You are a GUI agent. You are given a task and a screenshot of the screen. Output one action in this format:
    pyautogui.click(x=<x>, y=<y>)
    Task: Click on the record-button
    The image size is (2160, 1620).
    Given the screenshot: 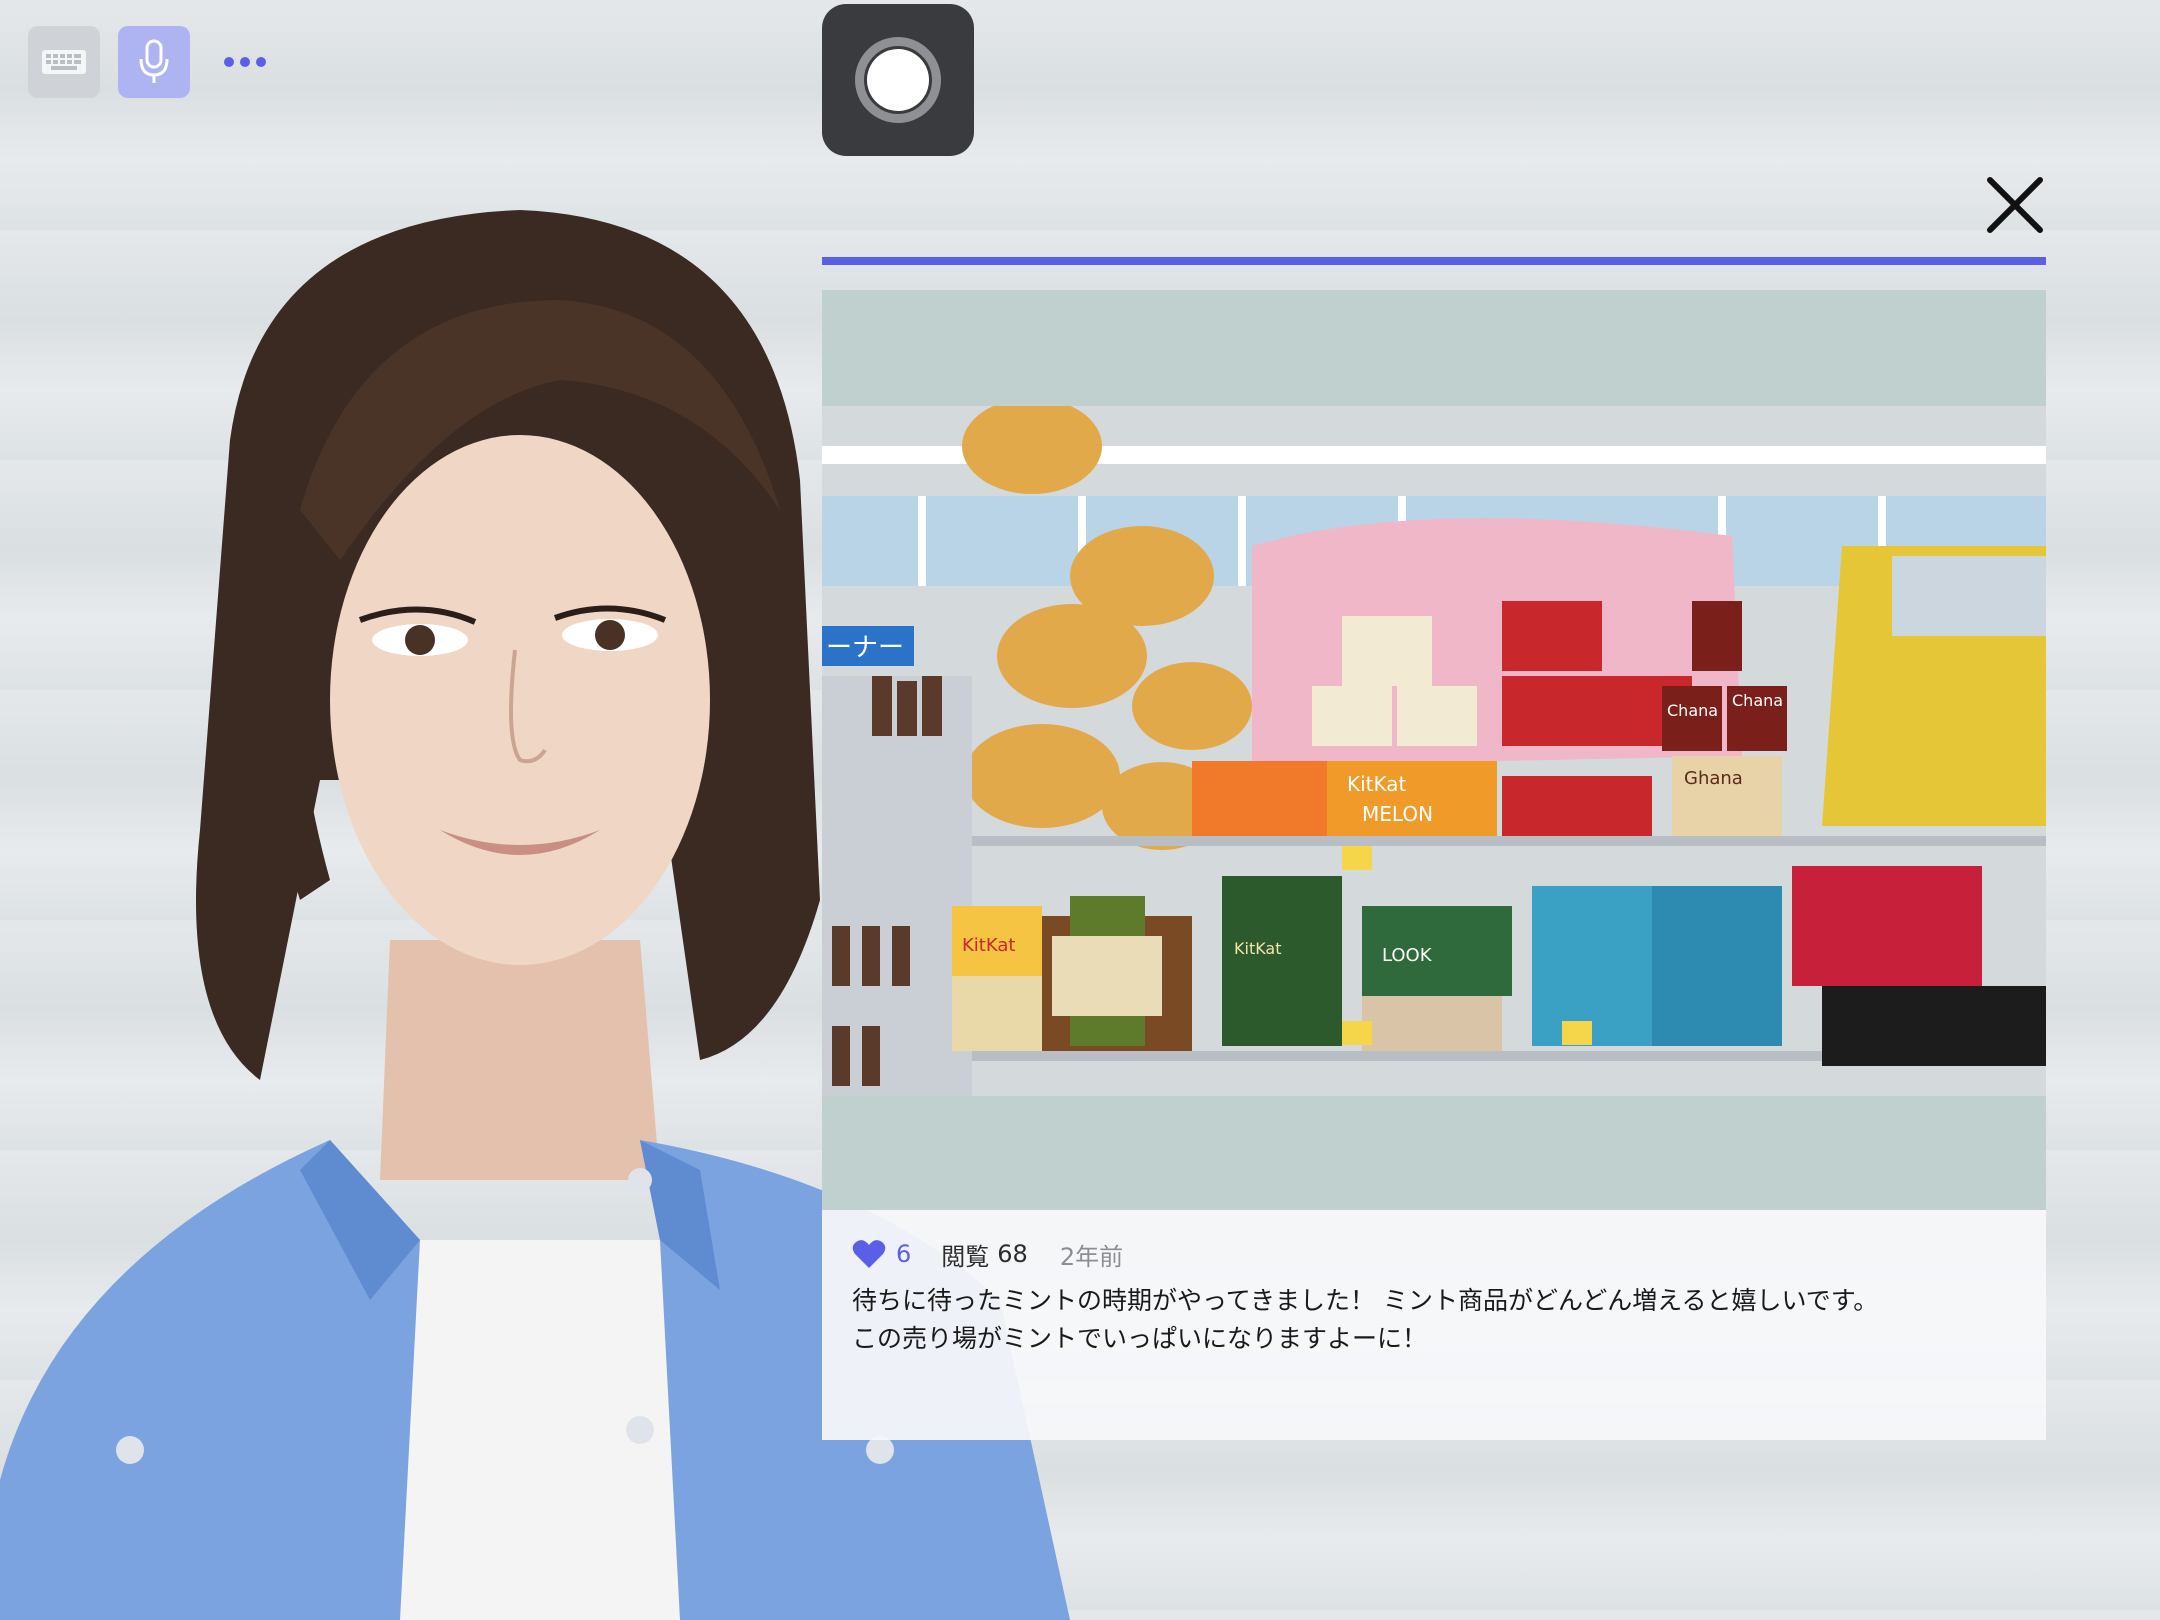 What is the action you would take?
    pyautogui.click(x=898, y=80)
    